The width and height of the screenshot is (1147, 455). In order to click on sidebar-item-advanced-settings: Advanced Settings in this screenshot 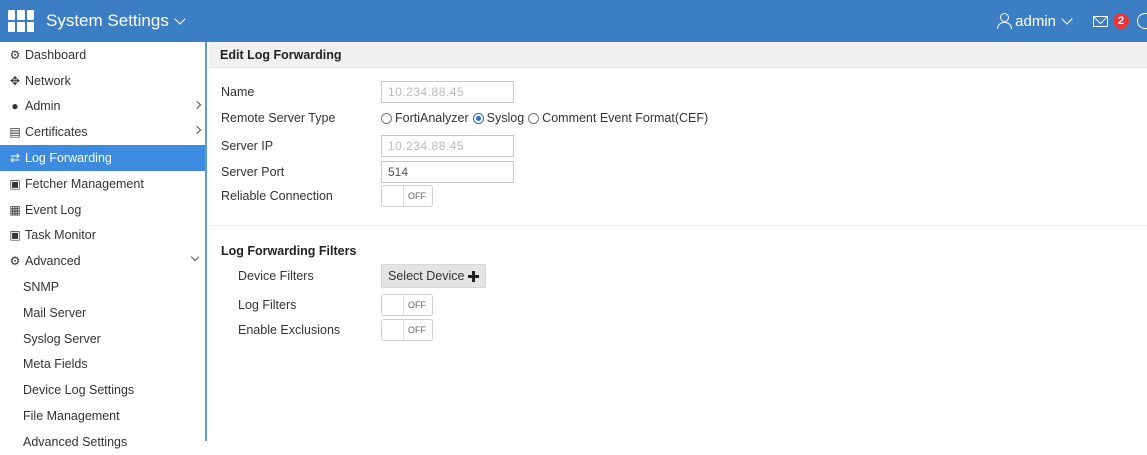, I will do `click(102, 442)`.